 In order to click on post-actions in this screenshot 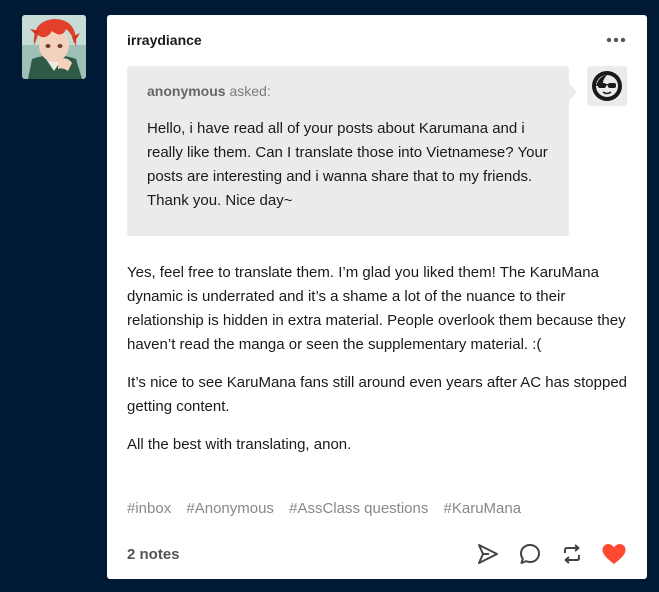, I will do `click(543, 554)`.